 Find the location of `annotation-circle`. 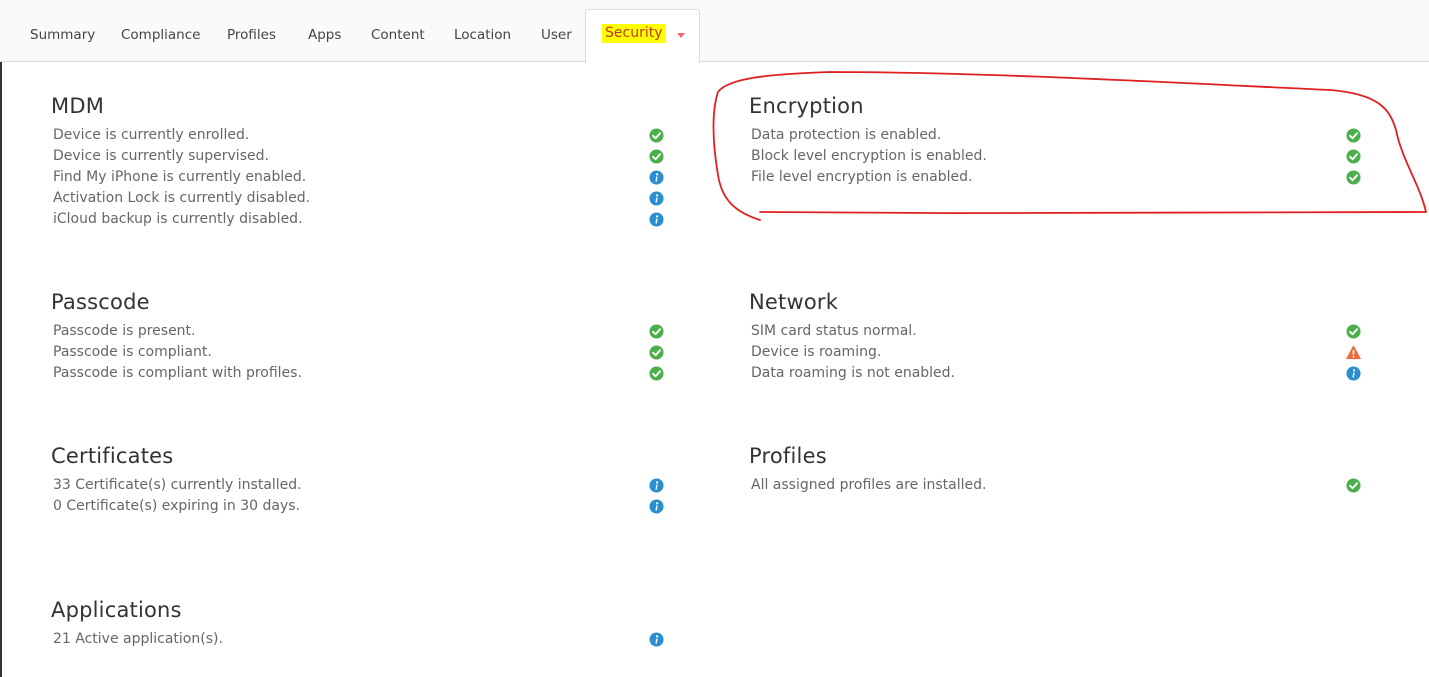

annotation-circle is located at coordinates (1069, 146).